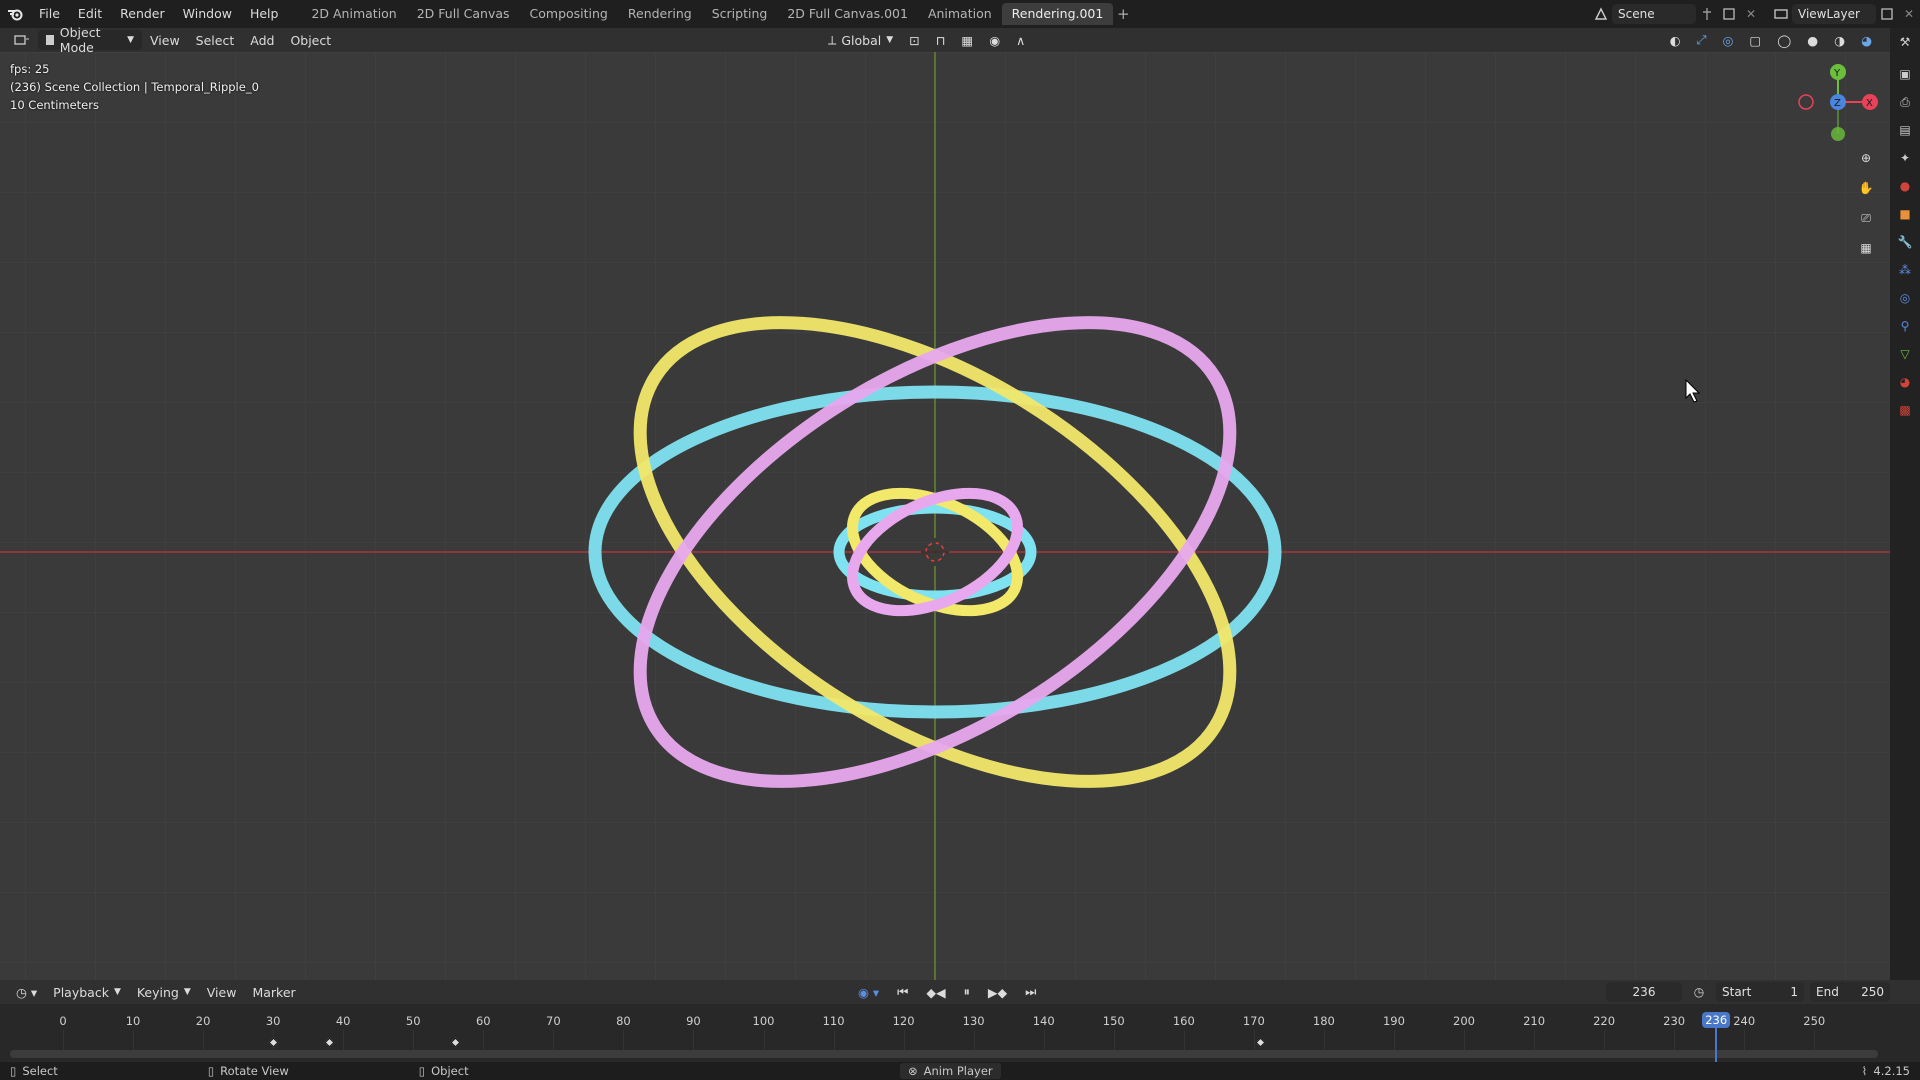 The image size is (1920, 1080). I want to click on tool-settings-icon: ⚒, so click(1905, 42).